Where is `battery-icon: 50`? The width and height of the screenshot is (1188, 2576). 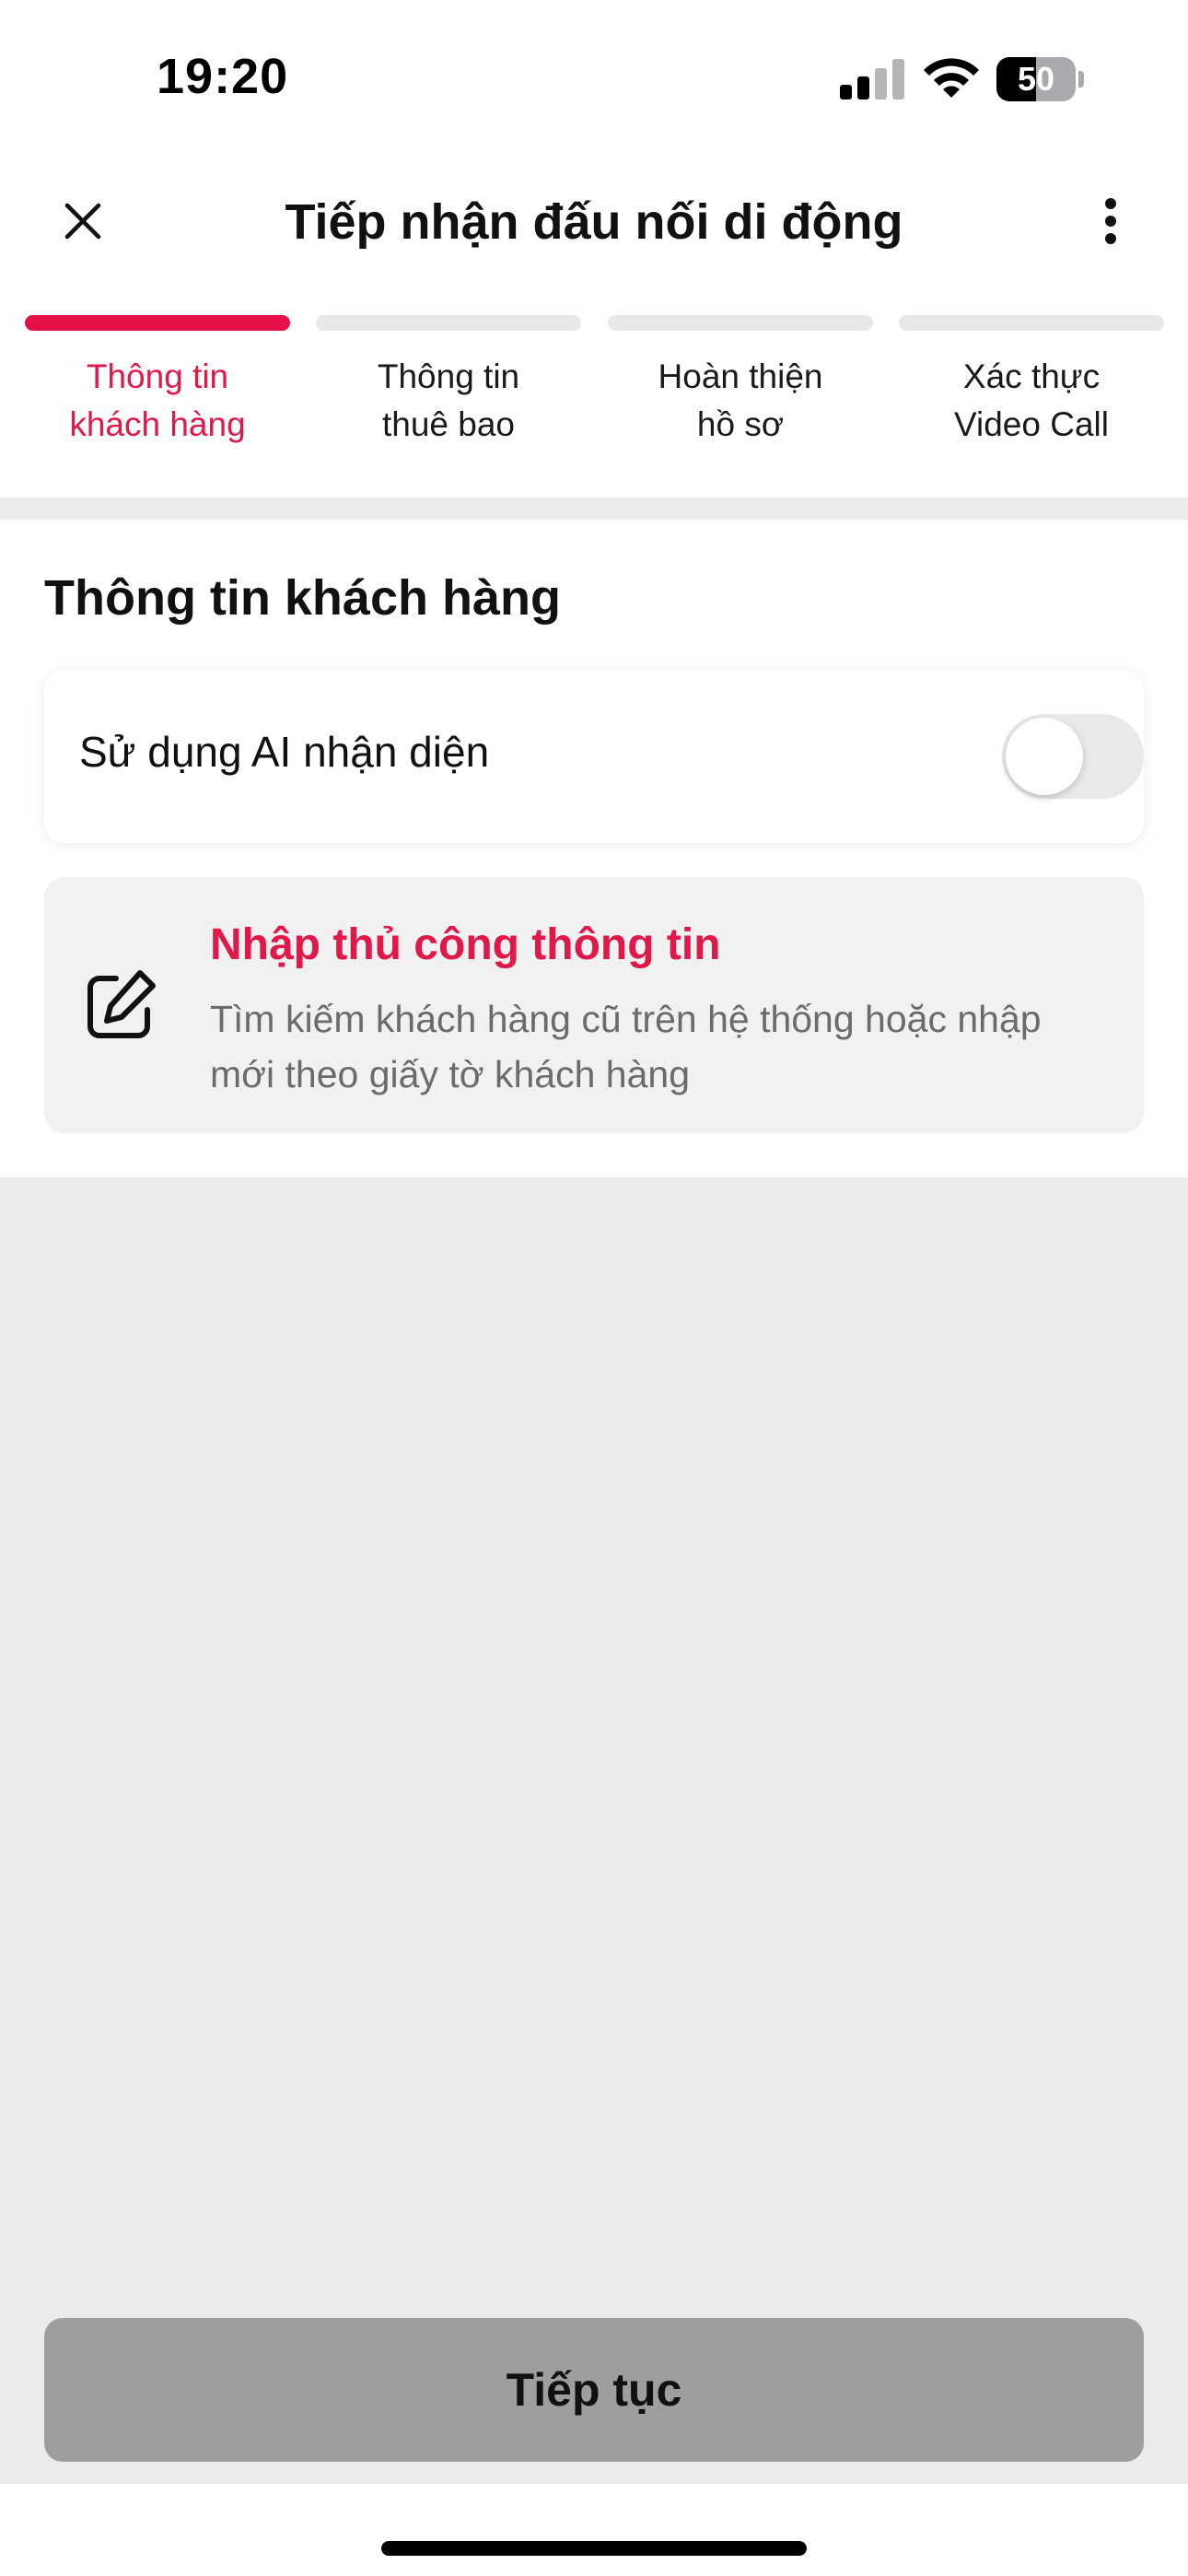 battery-icon: 50 is located at coordinates (1040, 79).